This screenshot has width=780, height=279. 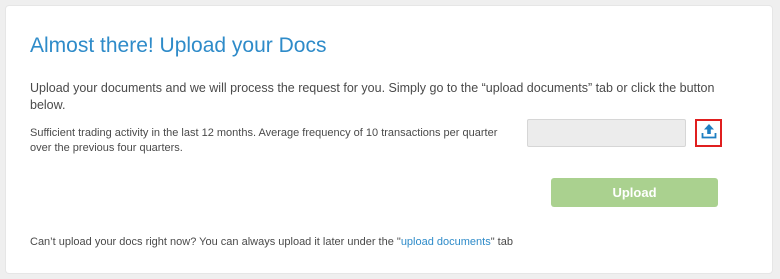 I want to click on upload-icon, so click(x=709, y=133).